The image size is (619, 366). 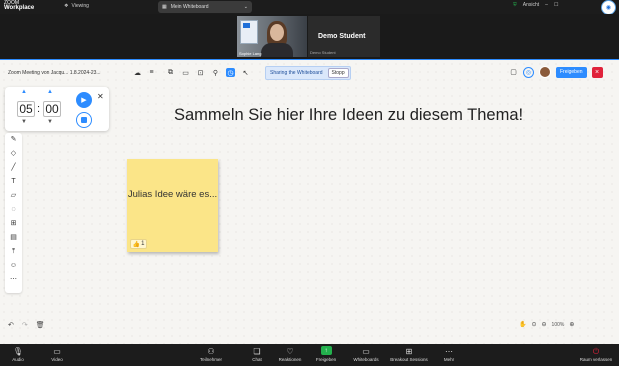 I want to click on participant-tile-sophie: Sophie Lang, so click(x=272, y=36).